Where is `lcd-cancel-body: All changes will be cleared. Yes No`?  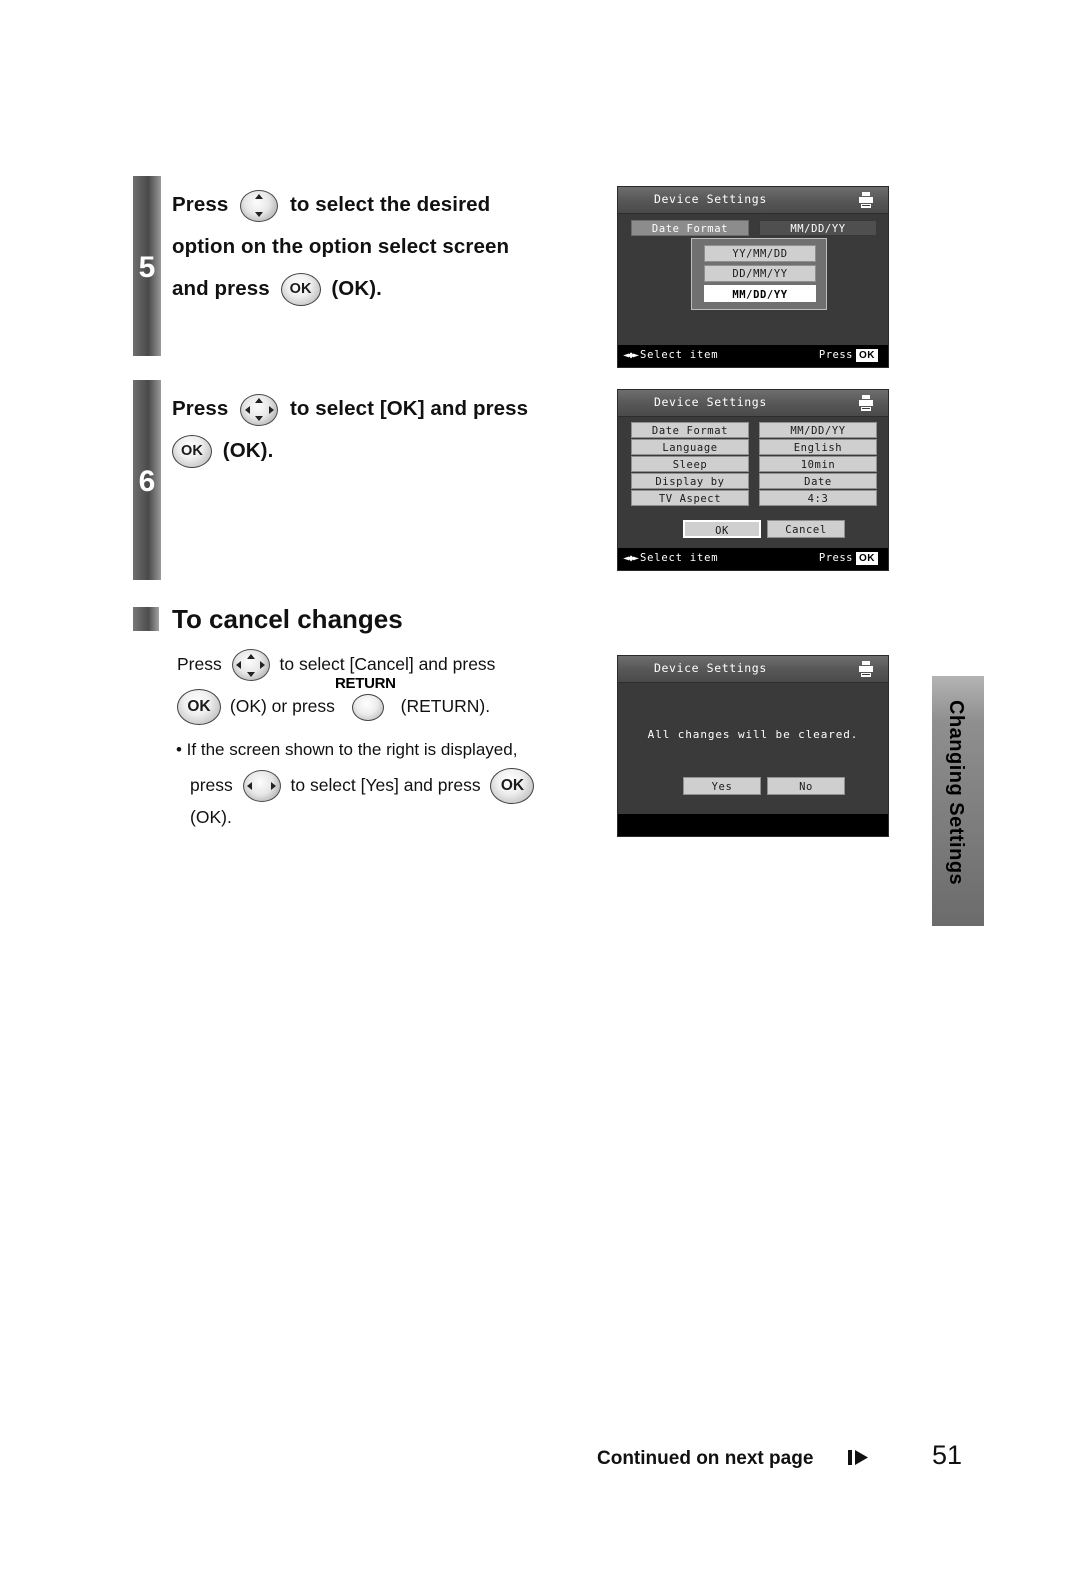 lcd-cancel-body: All changes will be cleared. Yes No is located at coordinates (753, 759).